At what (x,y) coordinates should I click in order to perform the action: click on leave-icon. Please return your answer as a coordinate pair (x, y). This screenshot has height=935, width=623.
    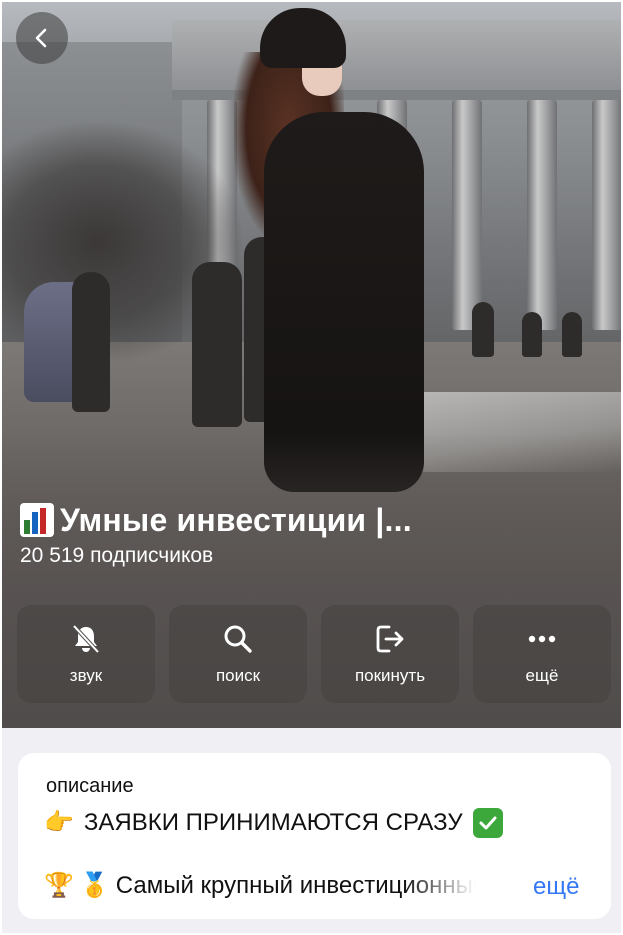
    Looking at the image, I should click on (390, 639).